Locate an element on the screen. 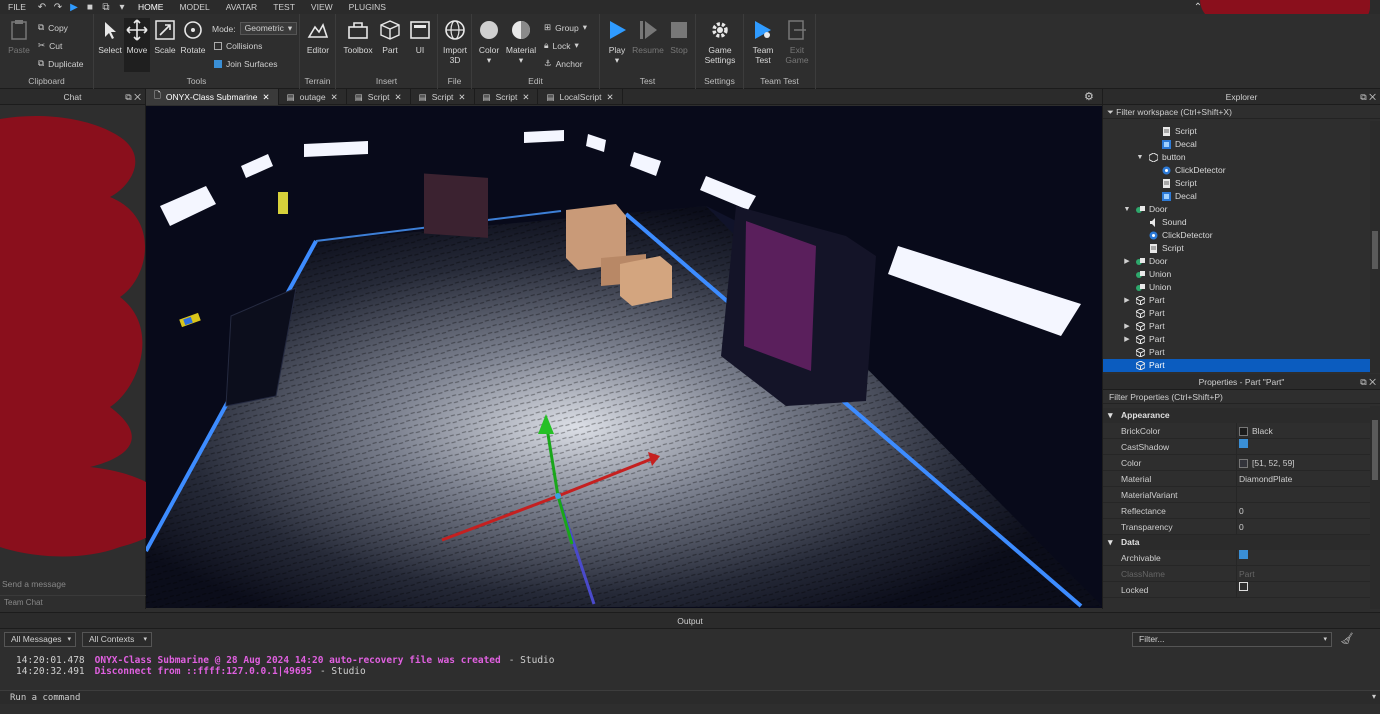 The image size is (1380, 714). tab-5: ▤ LocalScript ✕ is located at coordinates (580, 97).